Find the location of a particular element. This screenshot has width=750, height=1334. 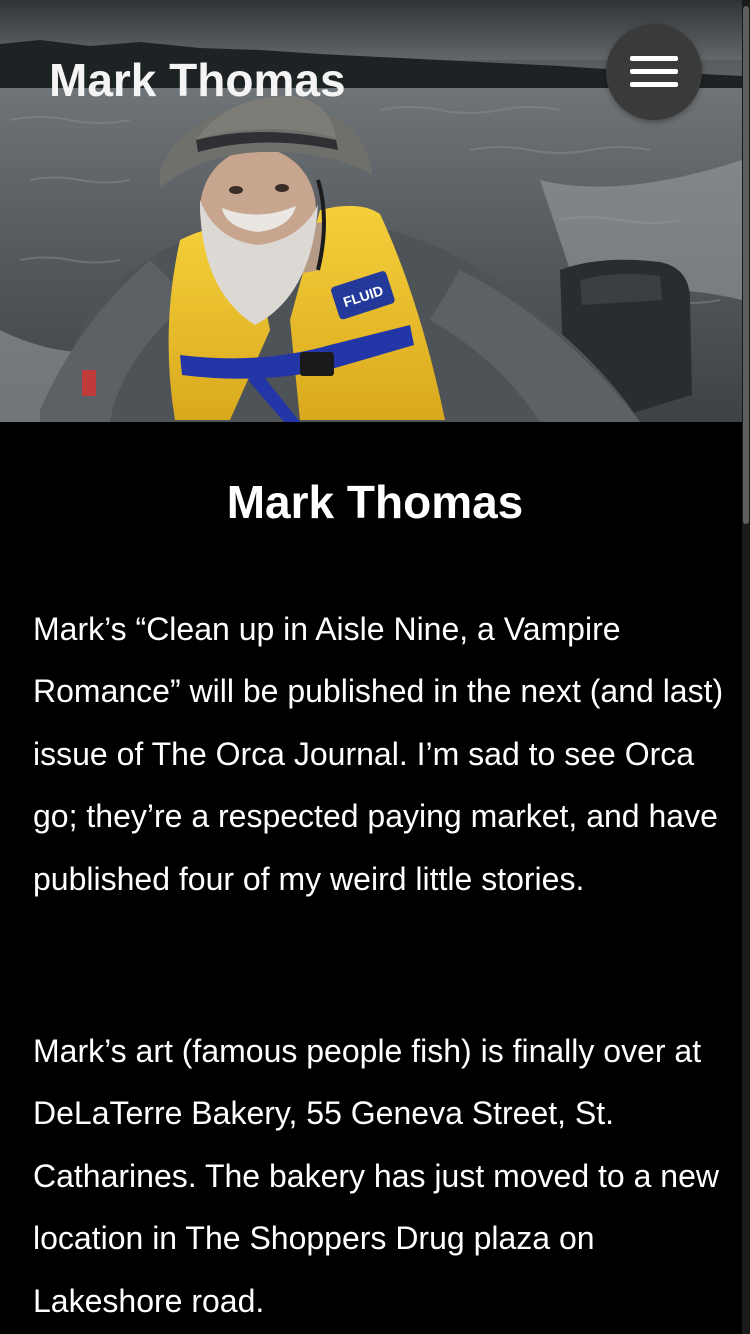

site-title: Mark Thomas is located at coordinates (197, 80).